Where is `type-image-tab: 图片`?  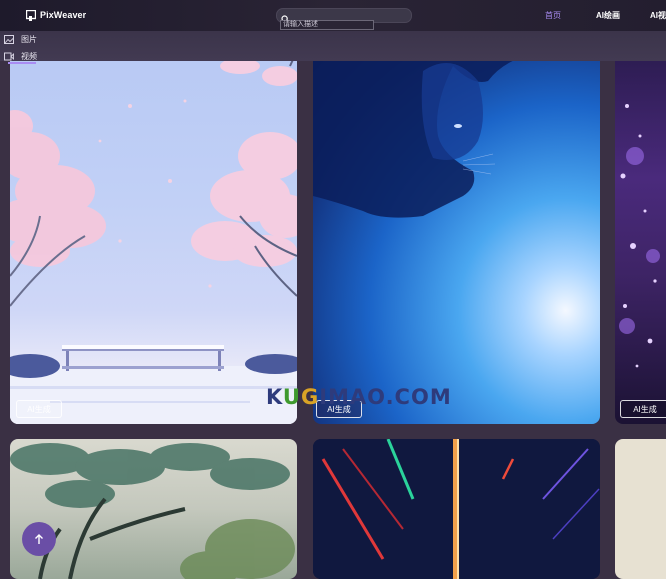 type-image-tab: 图片 is located at coordinates (20, 39).